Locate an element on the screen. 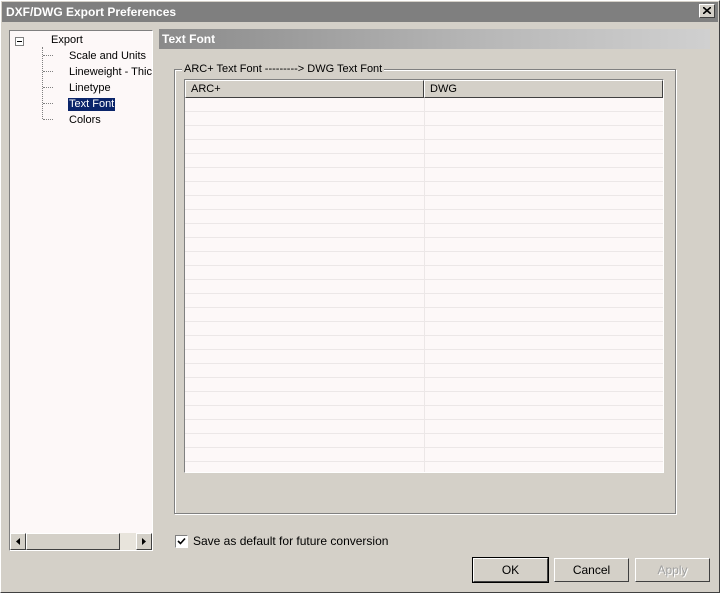  save-default-checkbox is located at coordinates (181, 541).